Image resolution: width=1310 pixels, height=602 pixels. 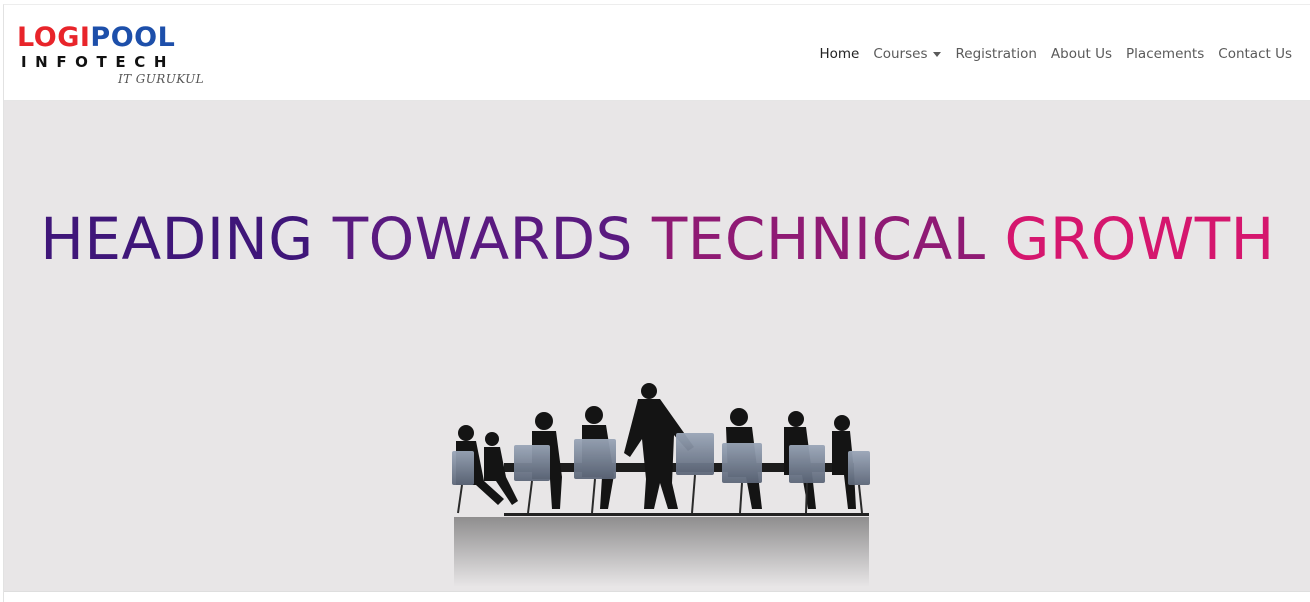 I want to click on caret-down-icon, so click(x=937, y=54).